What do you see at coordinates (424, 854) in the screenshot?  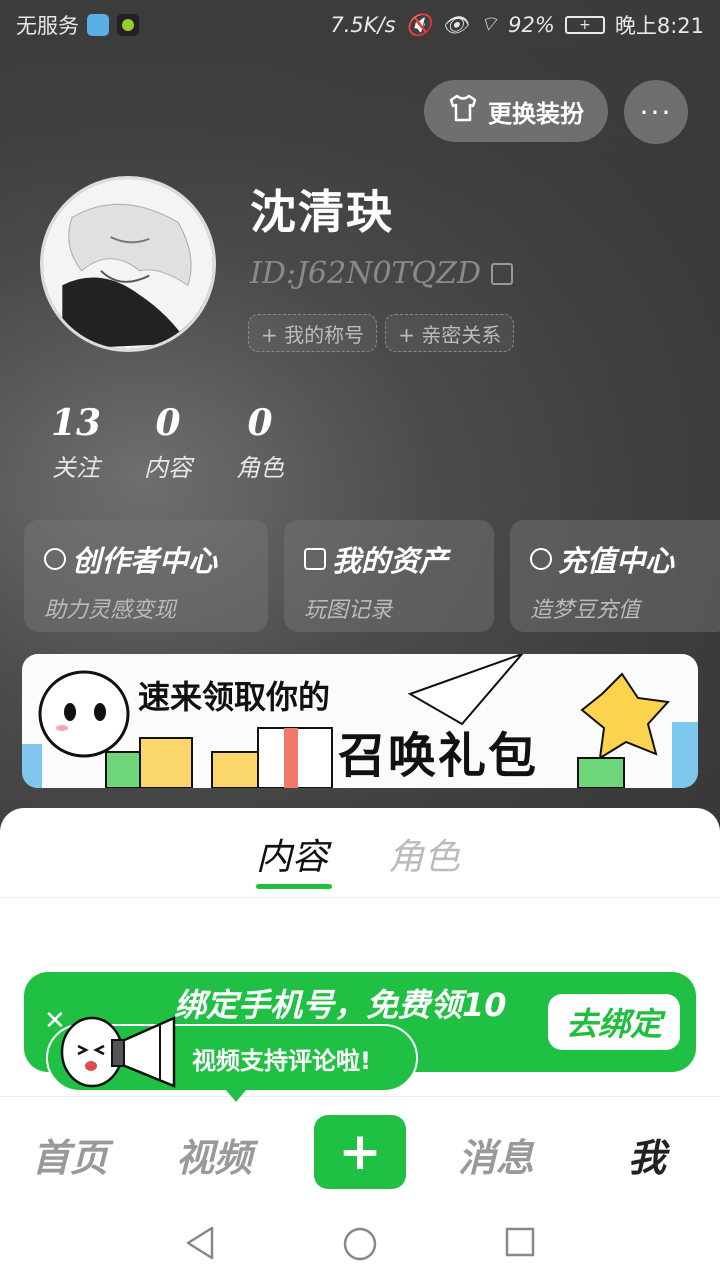 I see `tab-roles: 角色` at bounding box center [424, 854].